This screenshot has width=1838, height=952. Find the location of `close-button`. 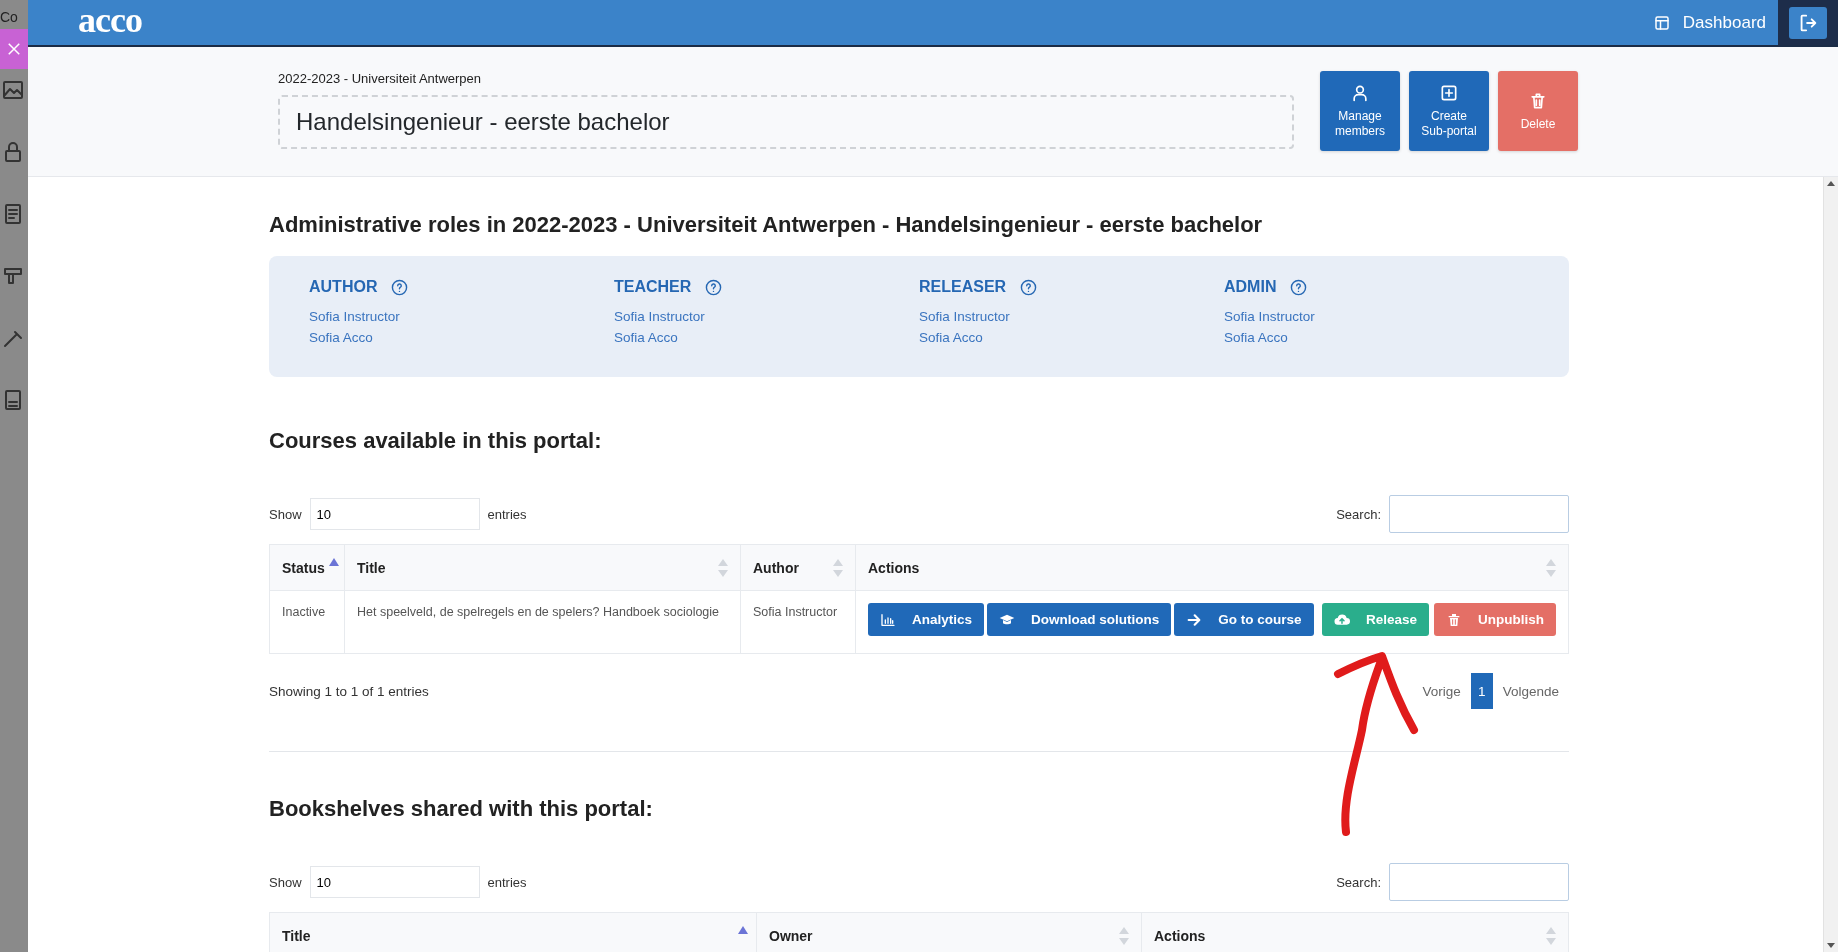

close-button is located at coordinates (14, 49).